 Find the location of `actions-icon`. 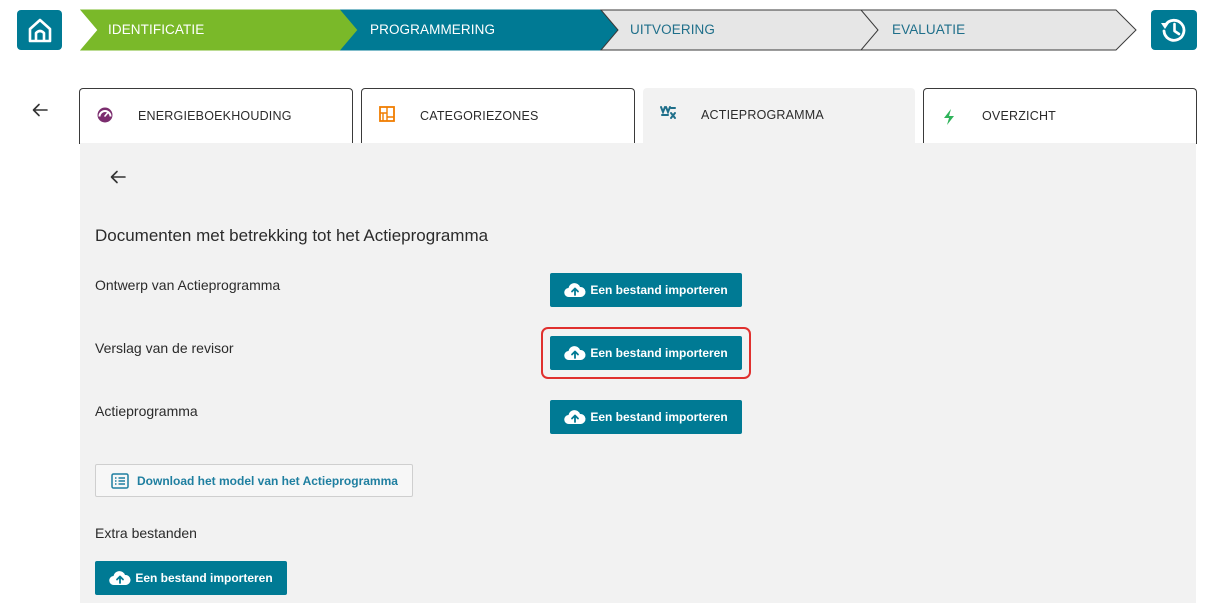

actions-icon is located at coordinates (668, 112).